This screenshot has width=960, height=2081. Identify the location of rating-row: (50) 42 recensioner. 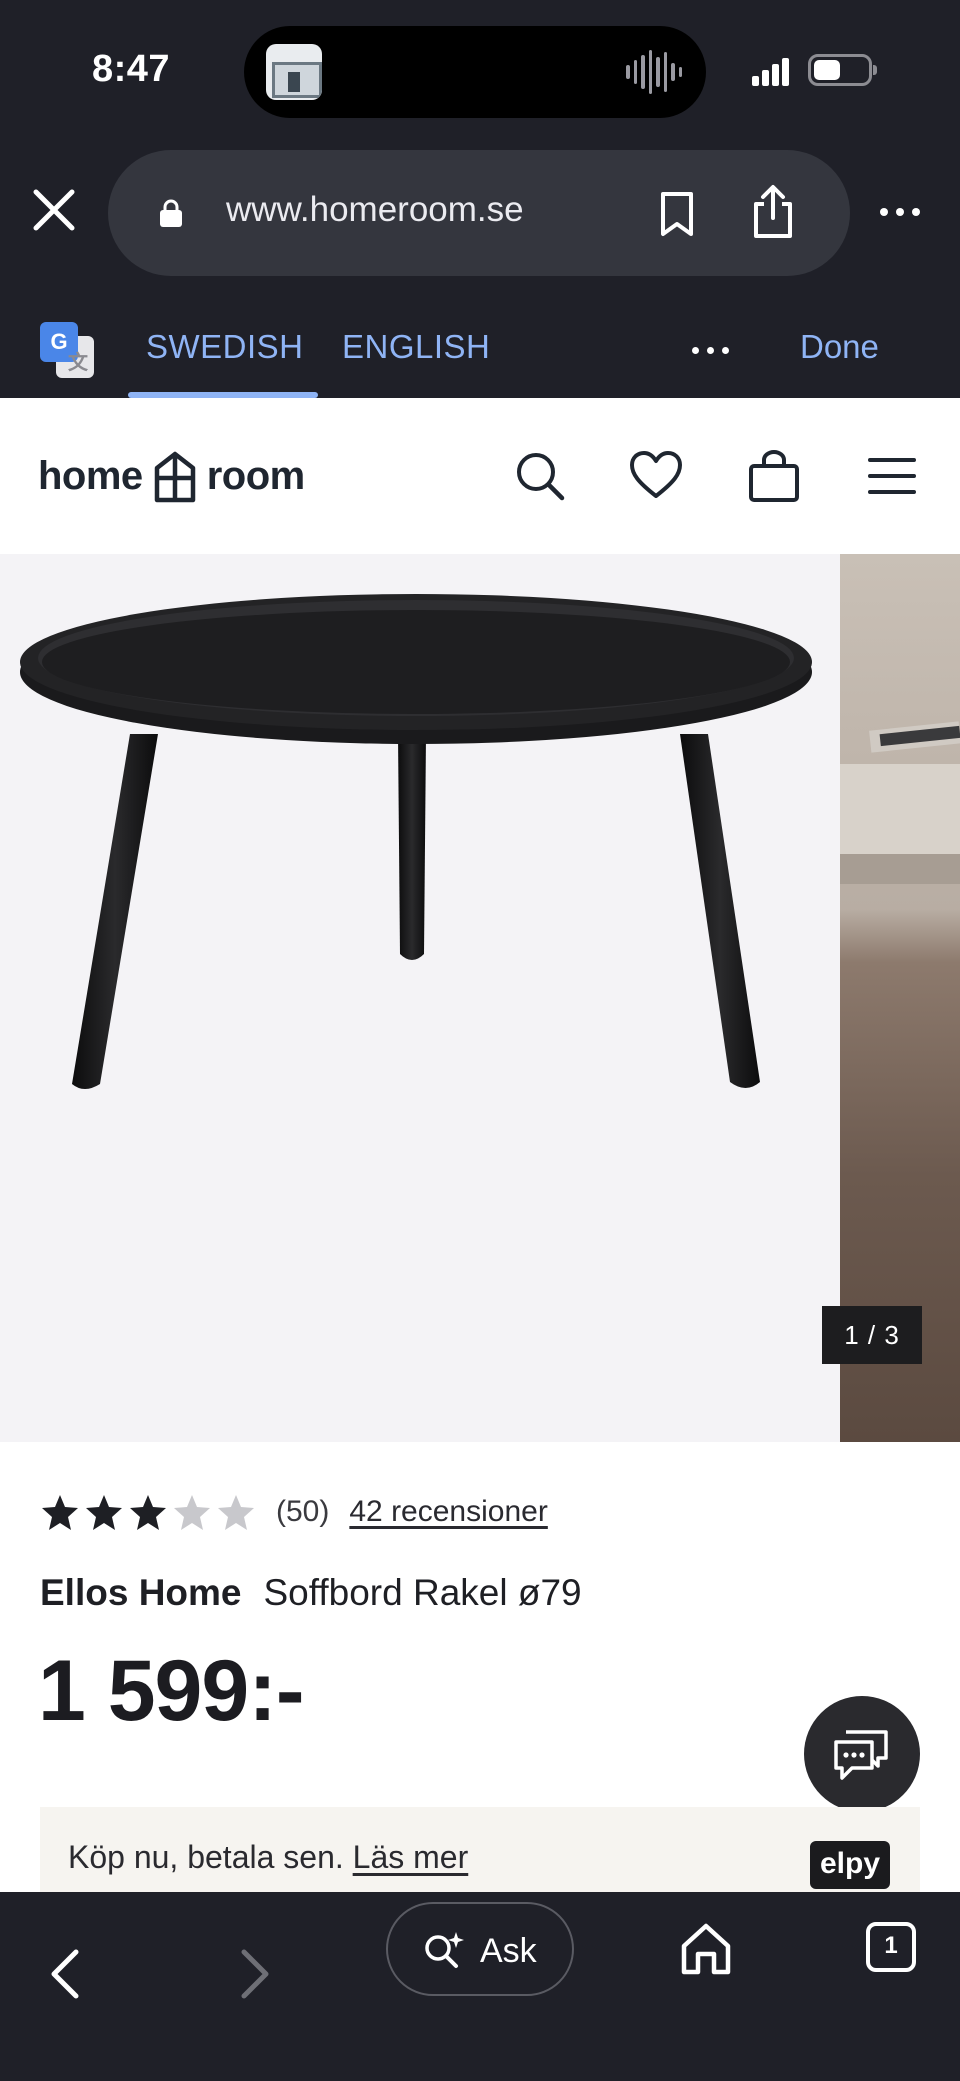
(294, 1512).